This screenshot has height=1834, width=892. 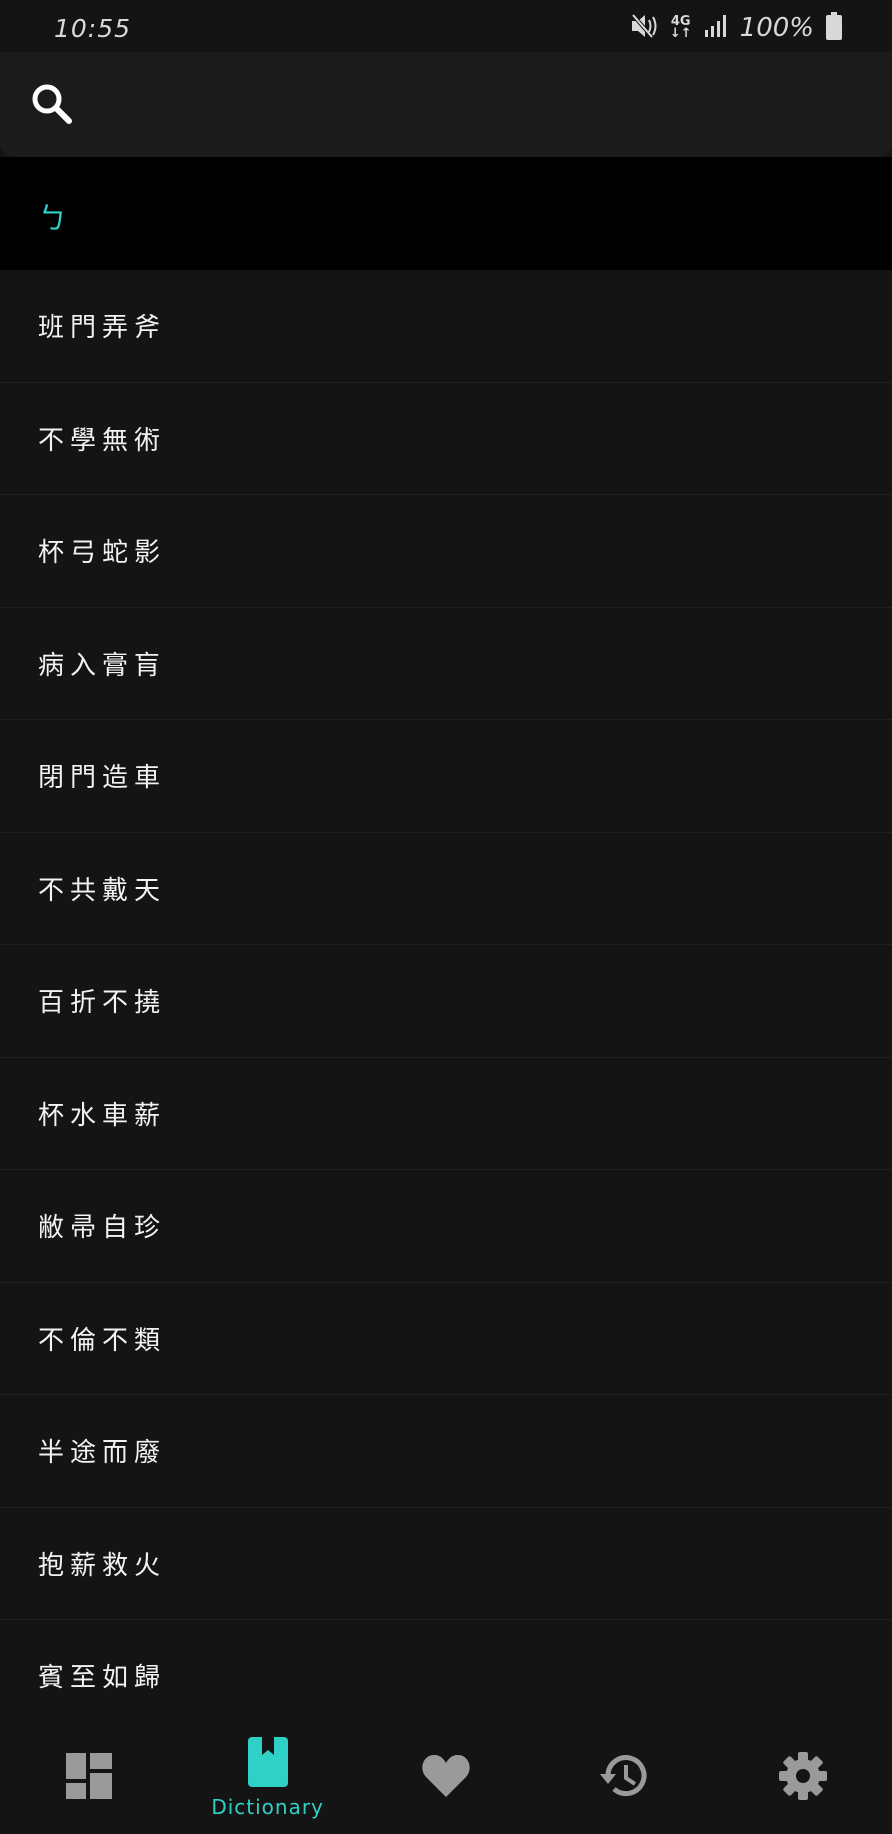 I want to click on nav-dashboard, so click(x=89, y=1778).